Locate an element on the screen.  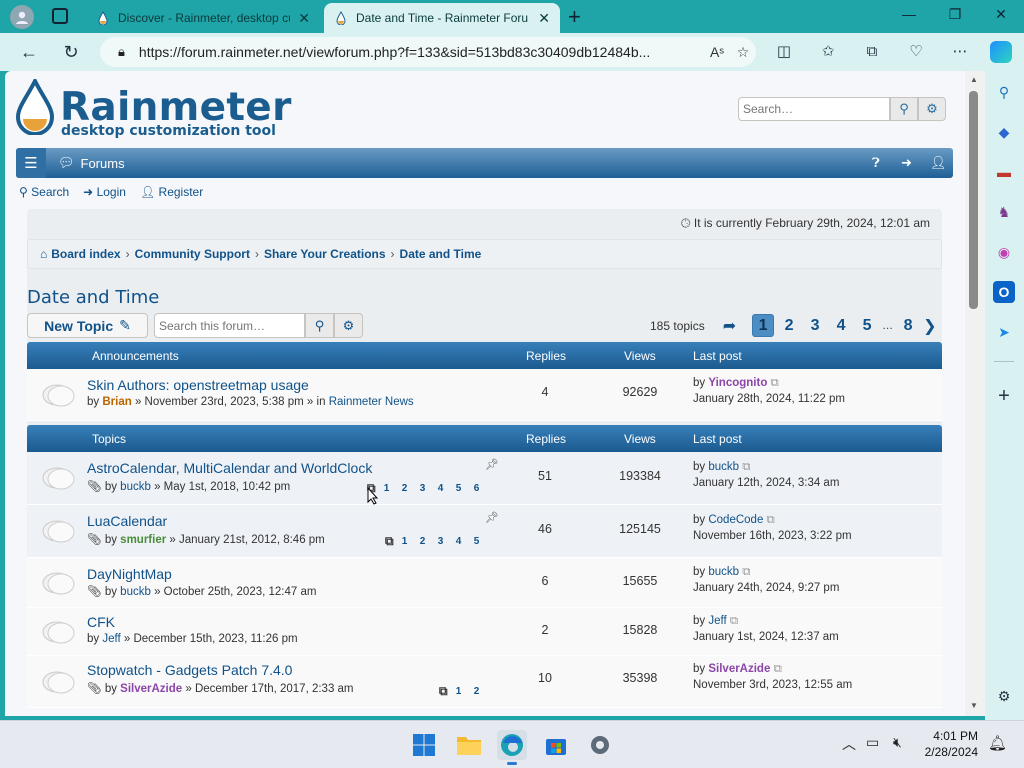
tab-actions-icon is located at coordinates (60, 16).